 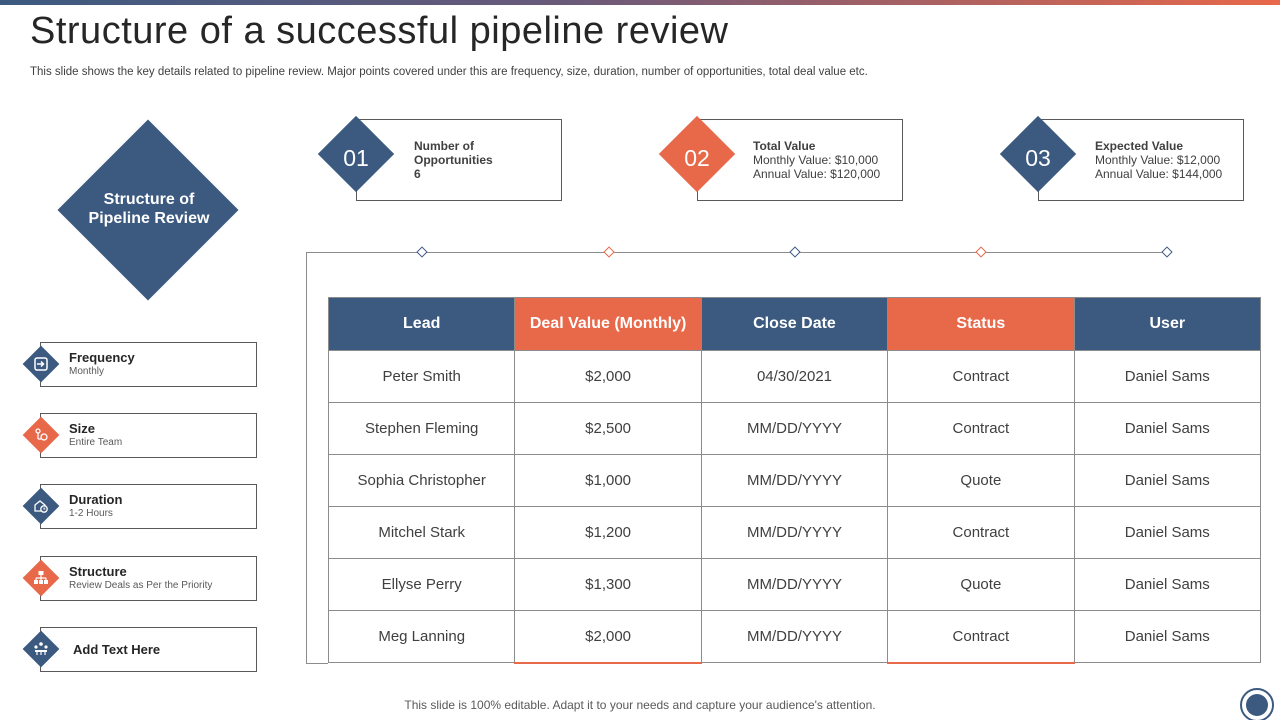 What do you see at coordinates (421, 480) in the screenshot?
I see `cell-lead: Sophia Christopher` at bounding box center [421, 480].